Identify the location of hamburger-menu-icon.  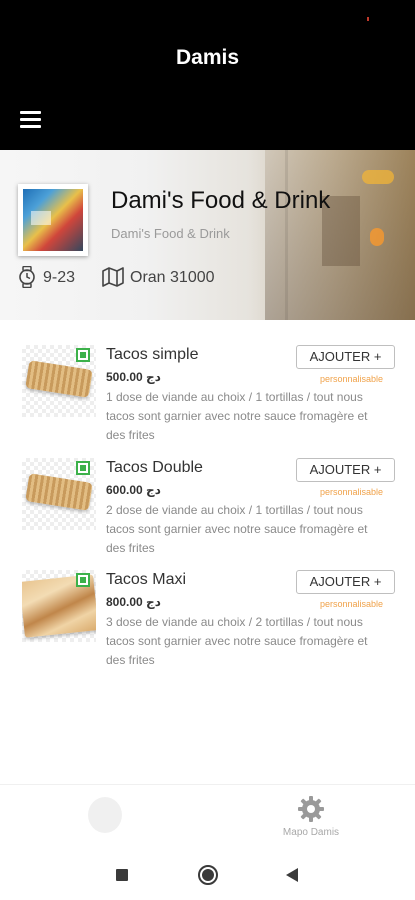
(31, 119).